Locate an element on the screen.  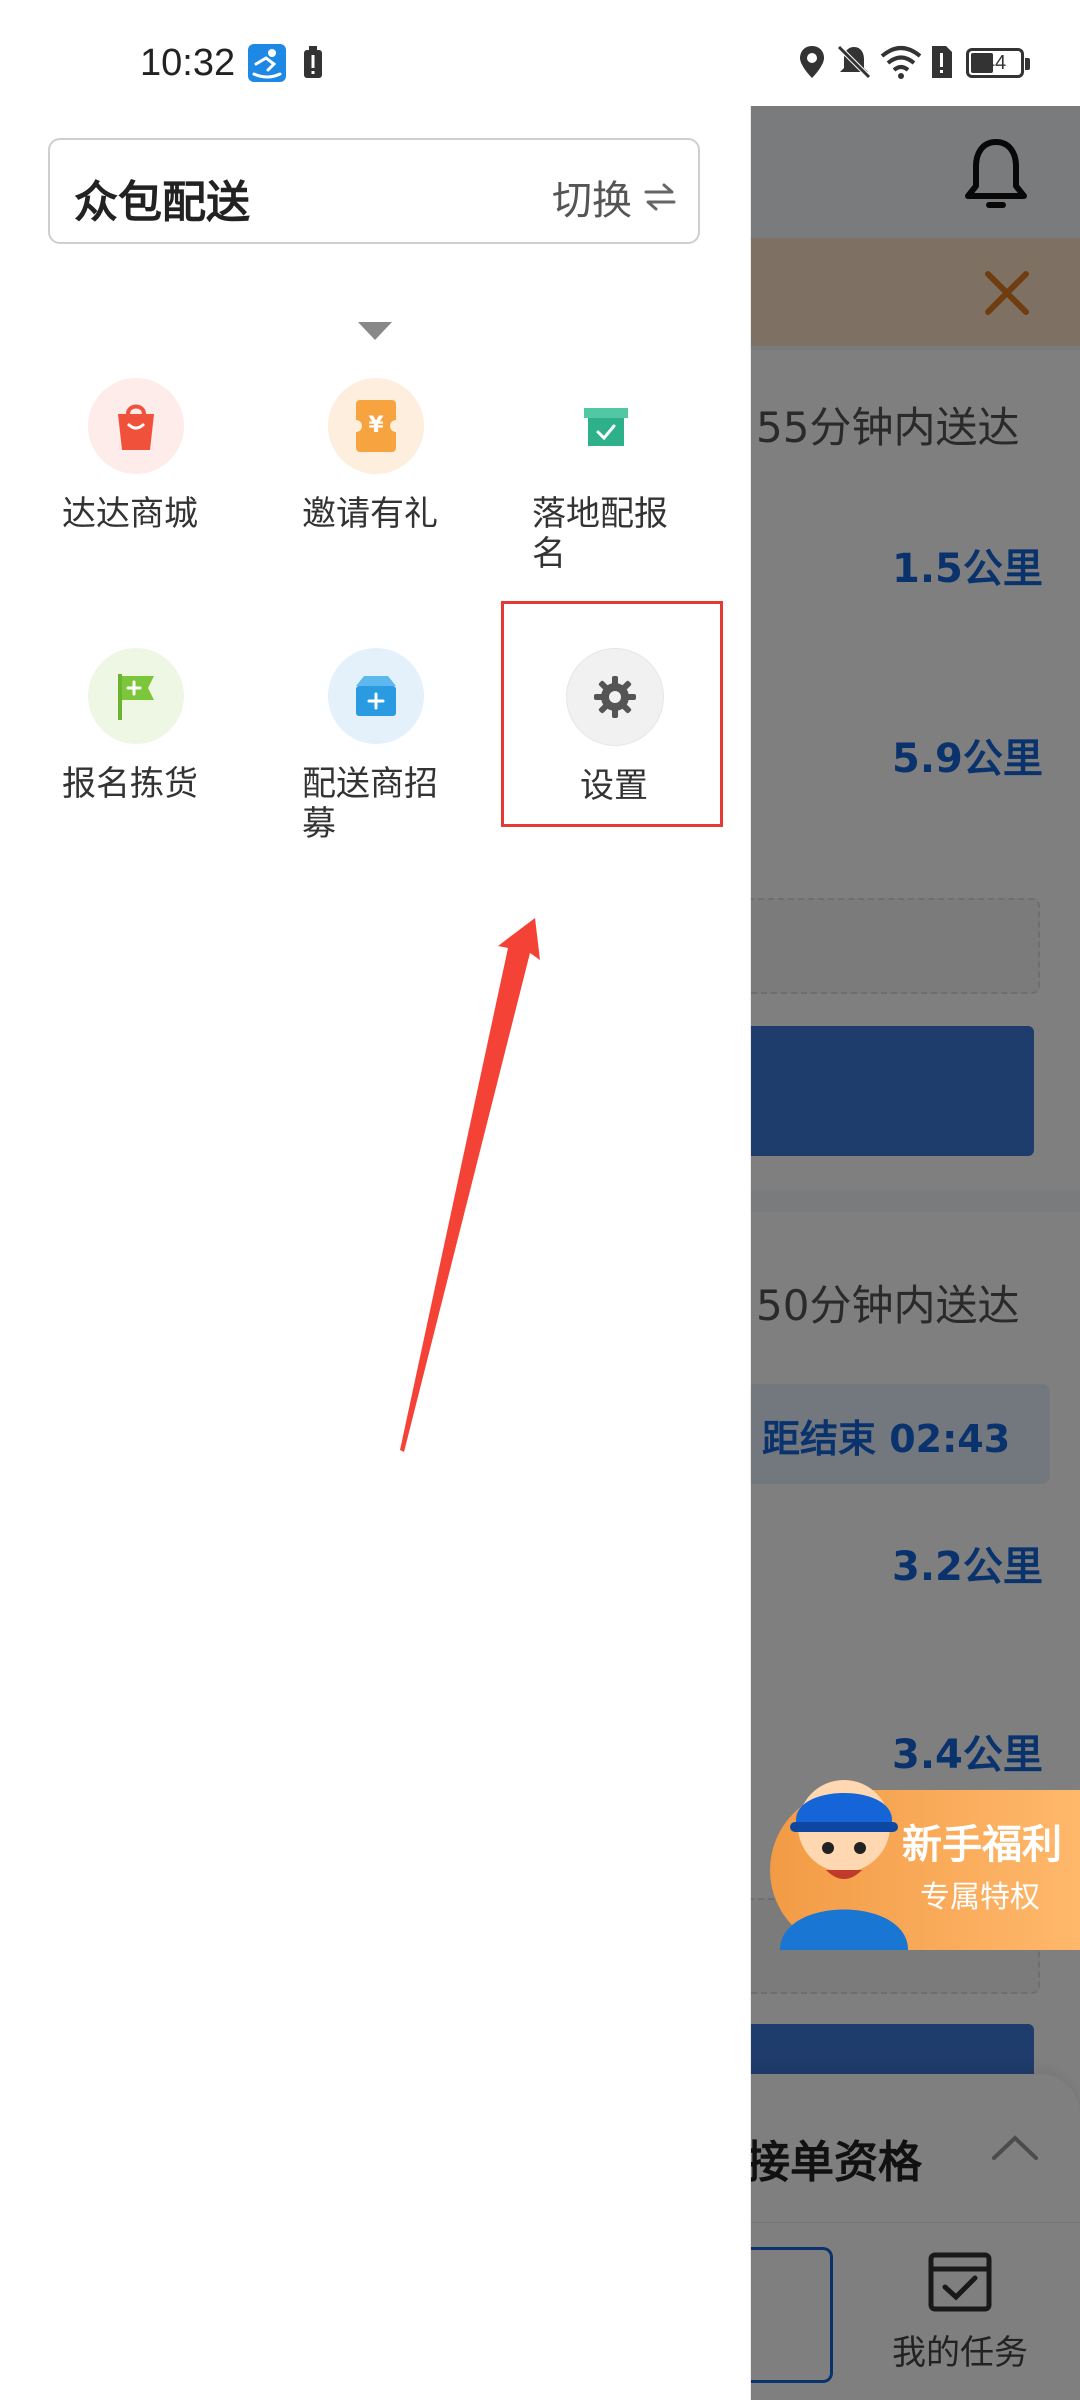
menu-item-label: 配送商招募 is located at coordinates (370, 804).